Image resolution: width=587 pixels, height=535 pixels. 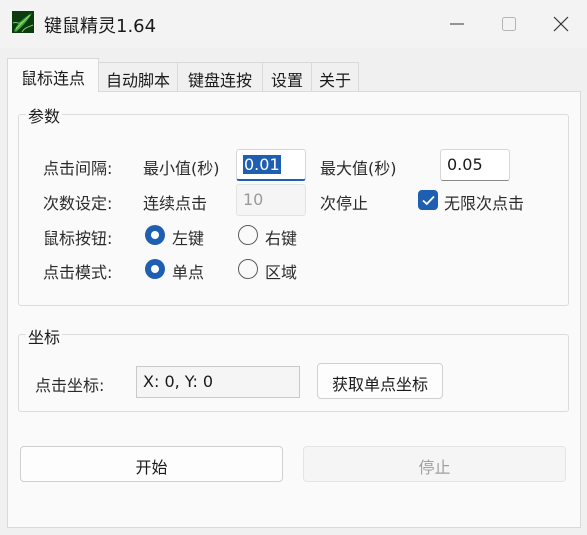 I want to click on click-coords-label: 点击坐标:, so click(x=70, y=385).